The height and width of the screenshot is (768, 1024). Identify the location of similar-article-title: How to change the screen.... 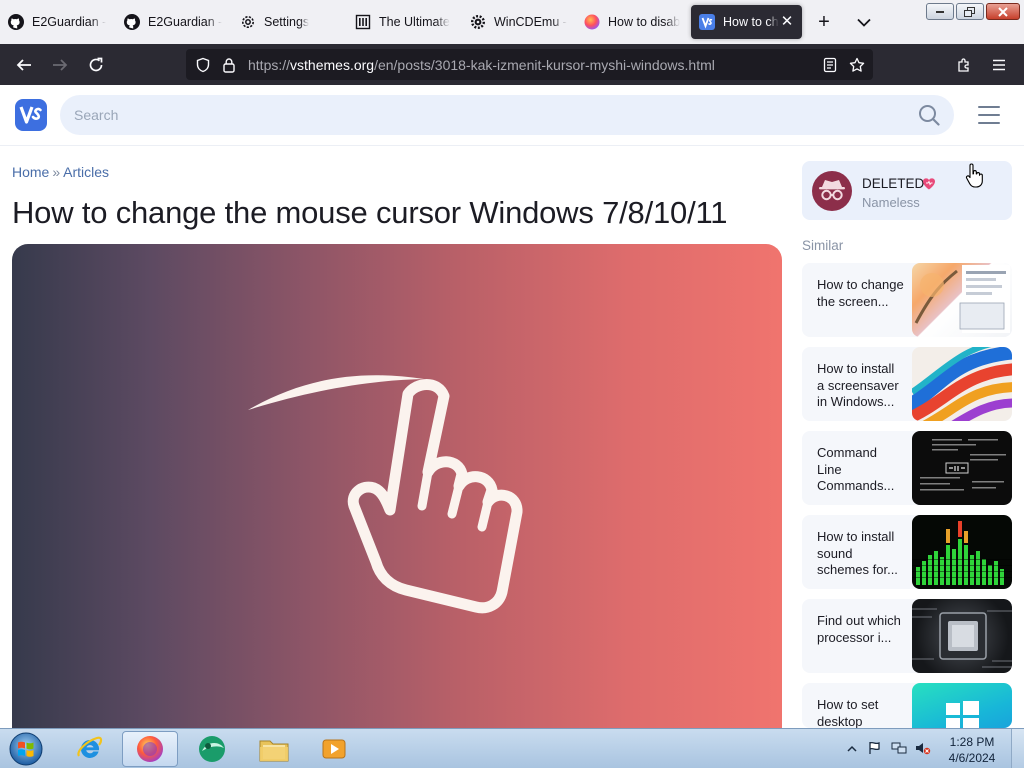
(861, 293).